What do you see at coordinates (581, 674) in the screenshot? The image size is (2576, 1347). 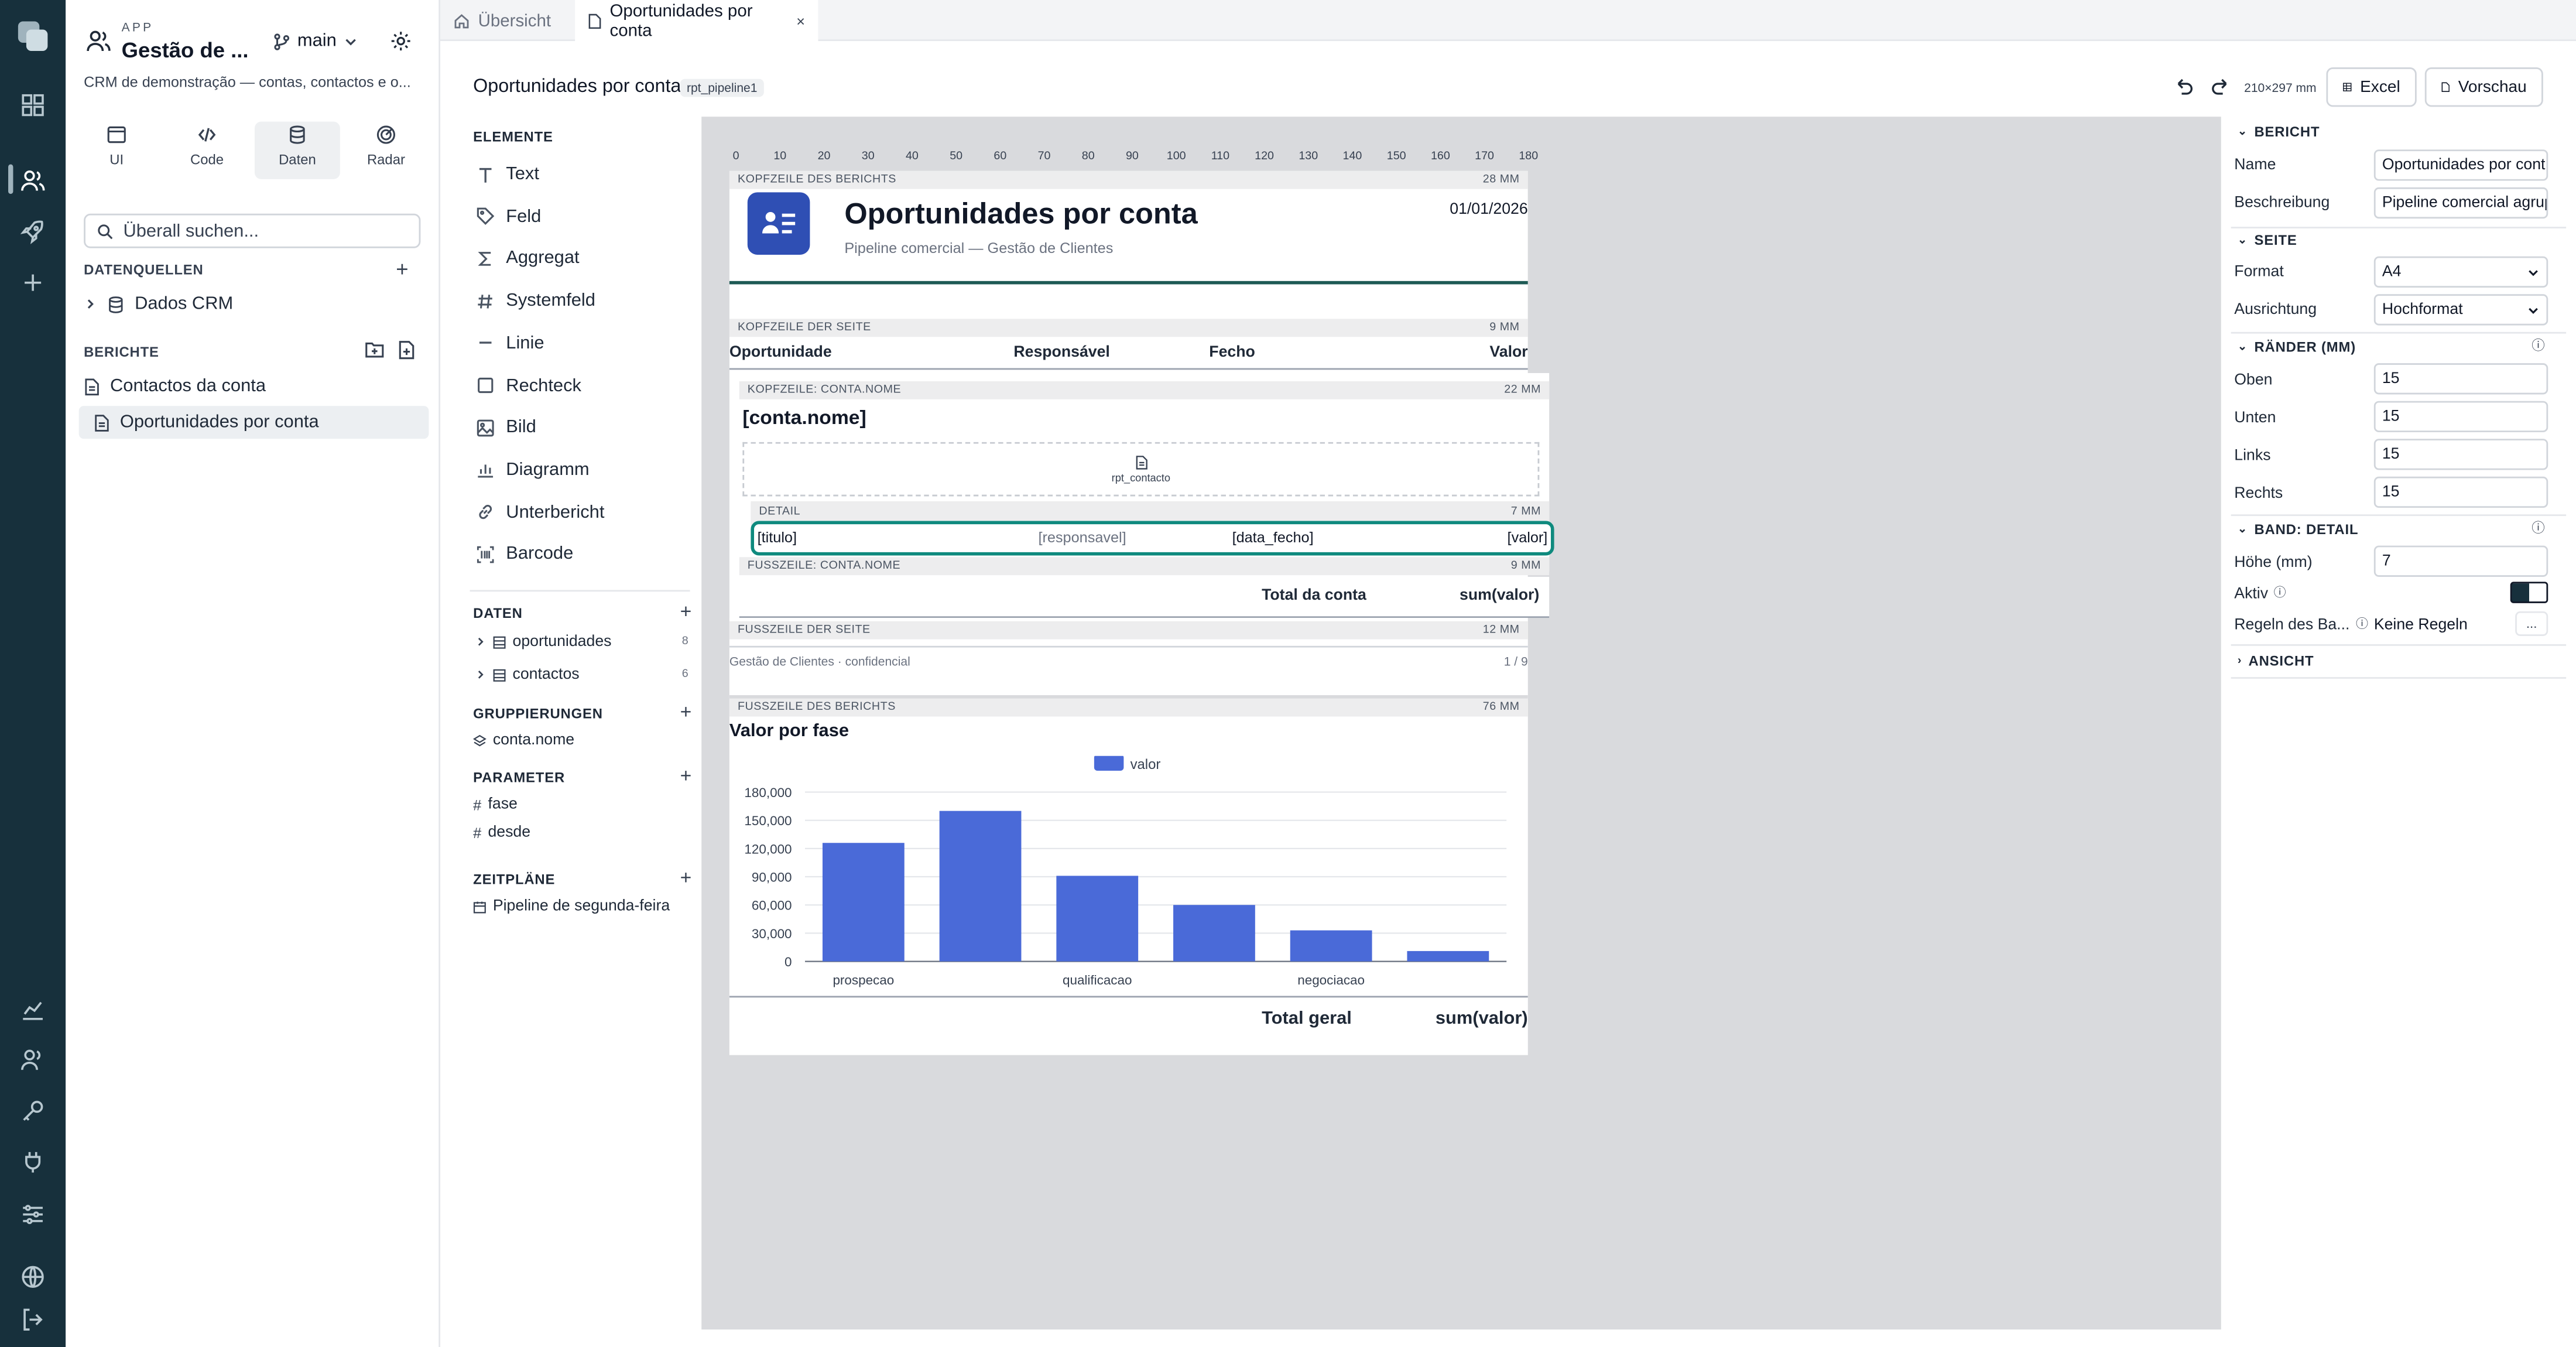 I see `data-item-contactos: contactos 6` at bounding box center [581, 674].